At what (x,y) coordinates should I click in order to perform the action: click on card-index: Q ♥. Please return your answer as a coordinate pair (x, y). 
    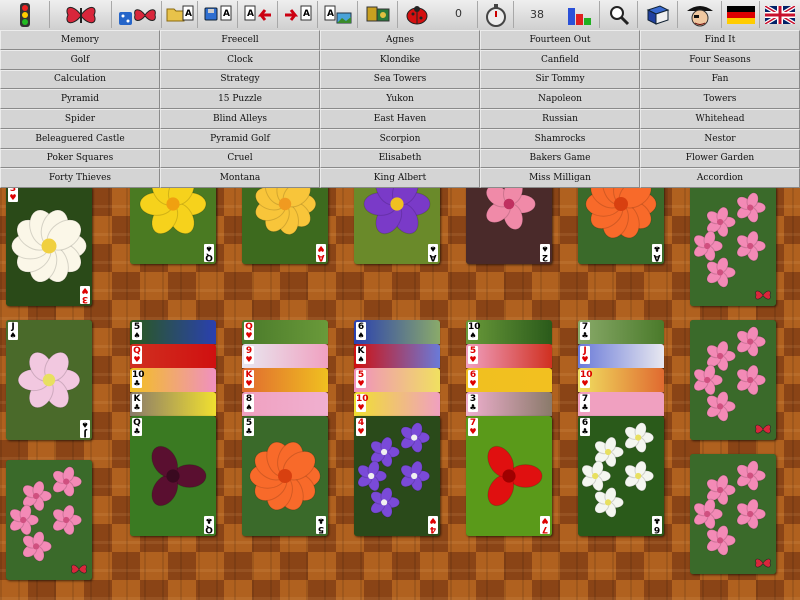
    Looking at the image, I should click on (249, 331).